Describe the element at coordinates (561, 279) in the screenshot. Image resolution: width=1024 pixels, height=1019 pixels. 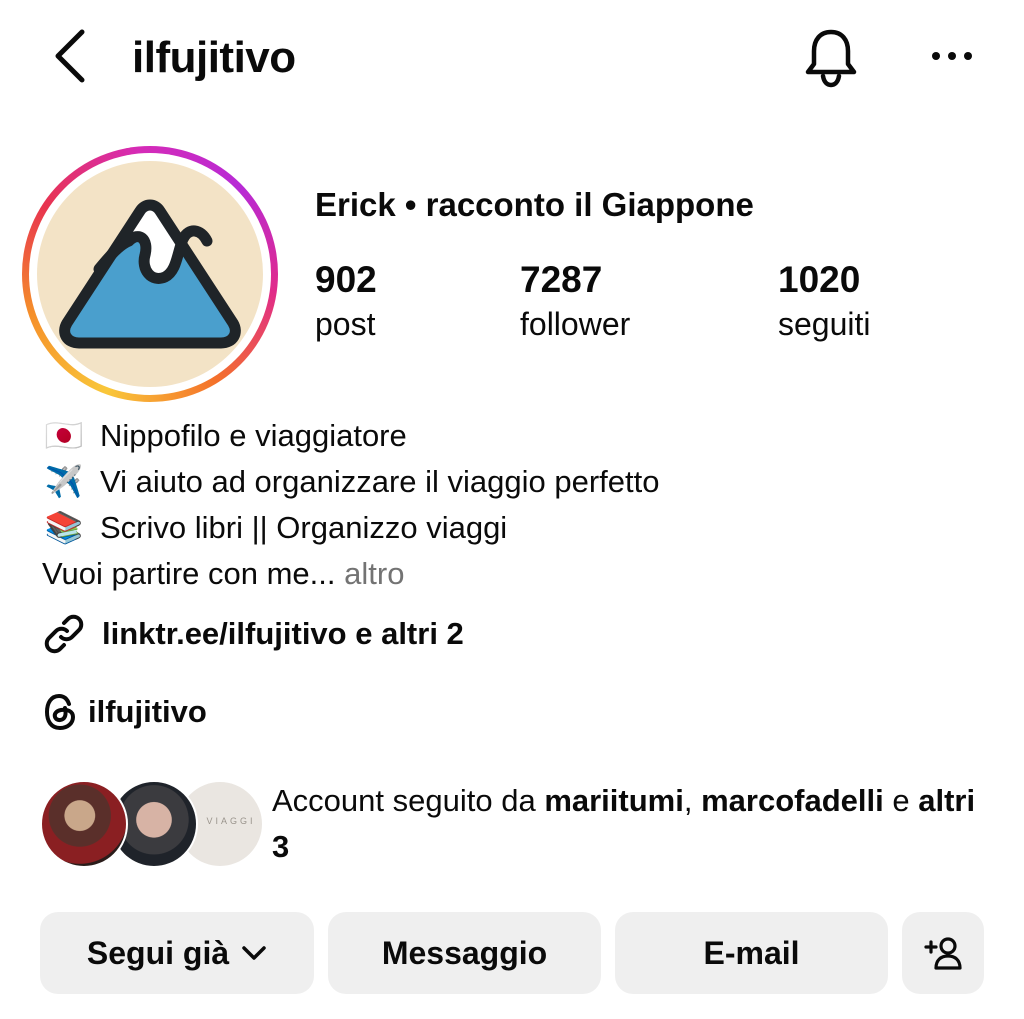
I see `stat-followers-value: 7287` at that location.